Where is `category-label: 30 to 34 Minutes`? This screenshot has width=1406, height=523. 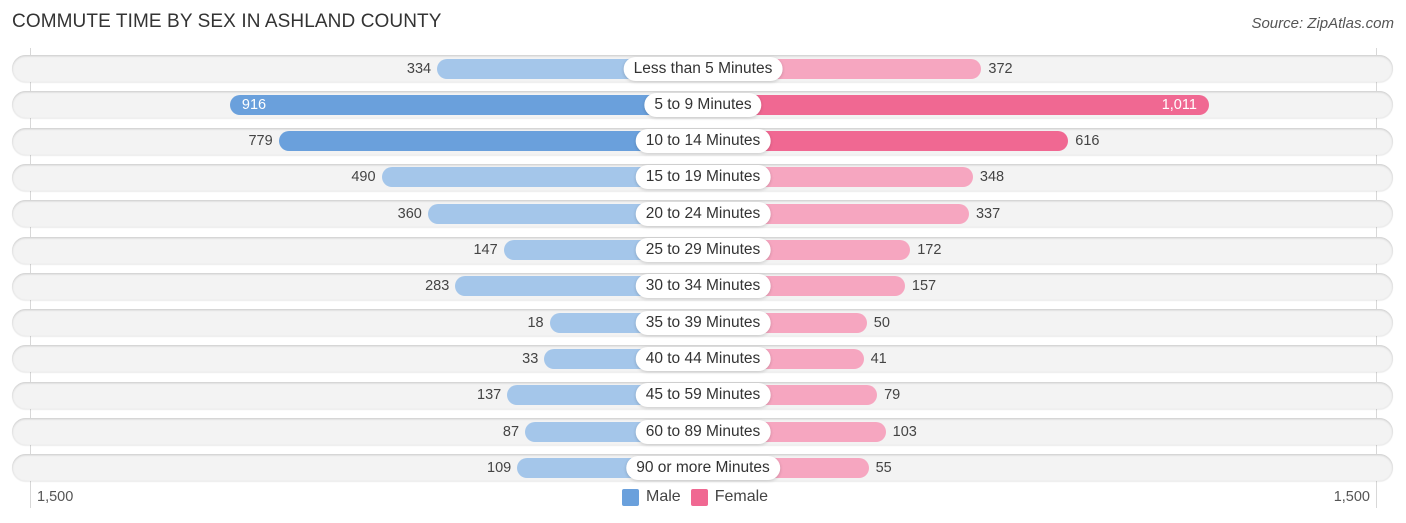
category-label: 30 to 34 Minutes is located at coordinates (703, 286).